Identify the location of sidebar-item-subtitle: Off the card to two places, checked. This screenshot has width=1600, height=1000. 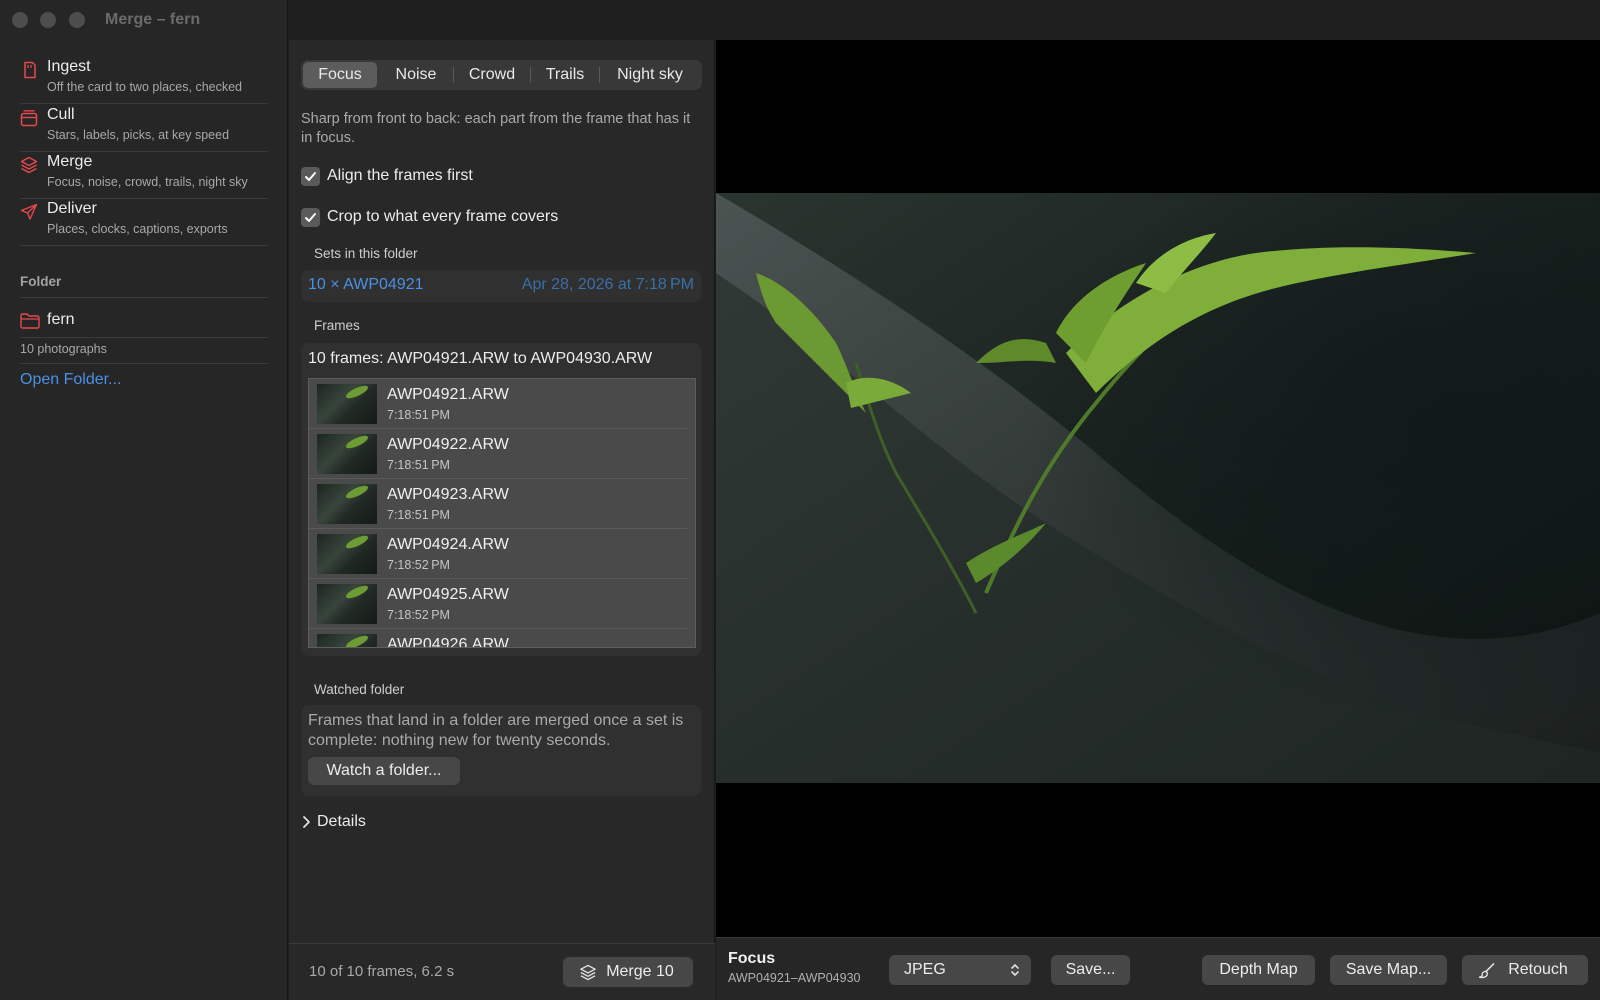
(145, 87).